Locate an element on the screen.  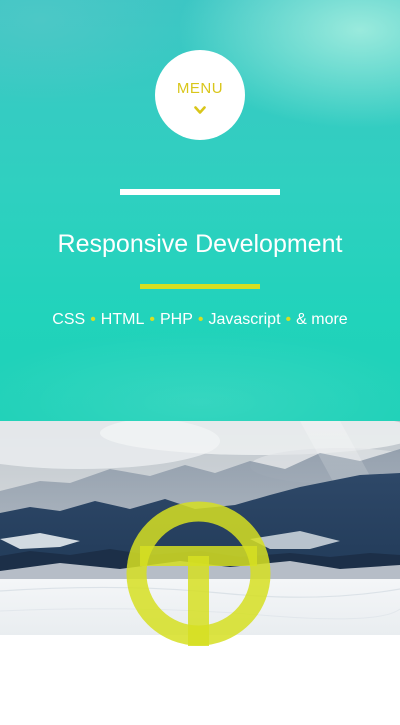
menu-button: MENU is located at coordinates (200, 95).